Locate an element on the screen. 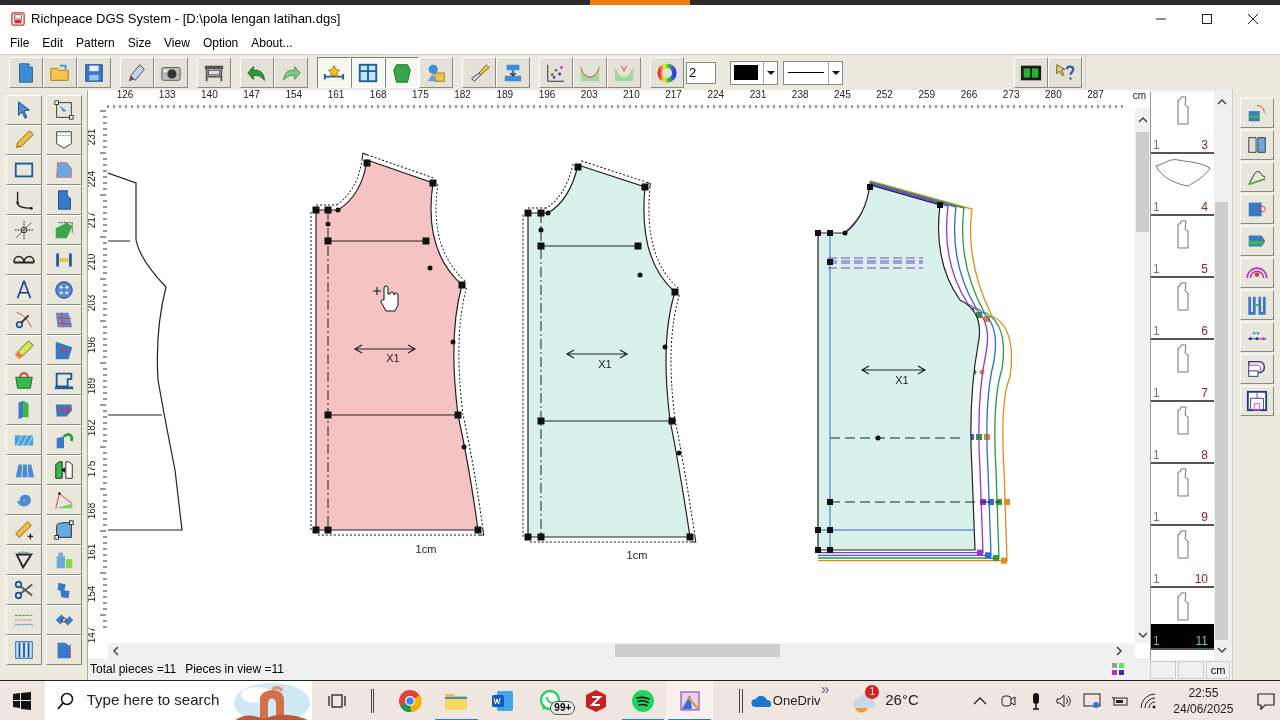  menu-item: File is located at coordinates (20, 43).